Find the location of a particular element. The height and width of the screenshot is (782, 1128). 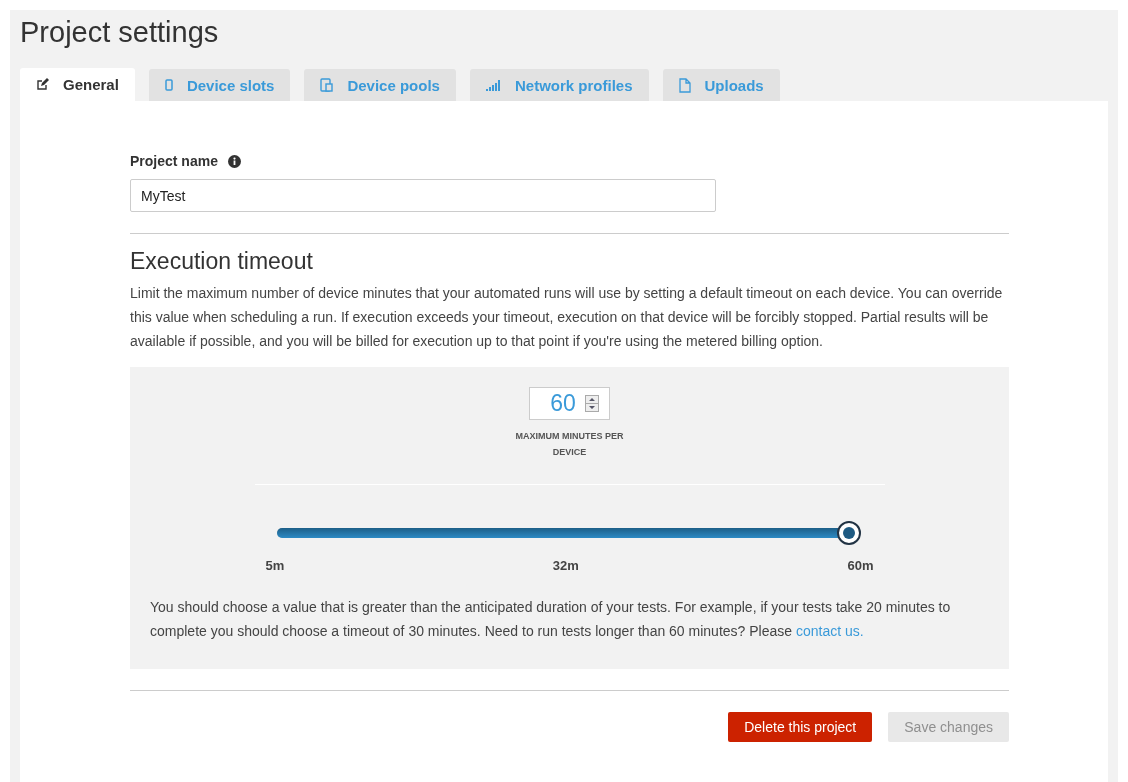

devices-icon is located at coordinates (327, 85).